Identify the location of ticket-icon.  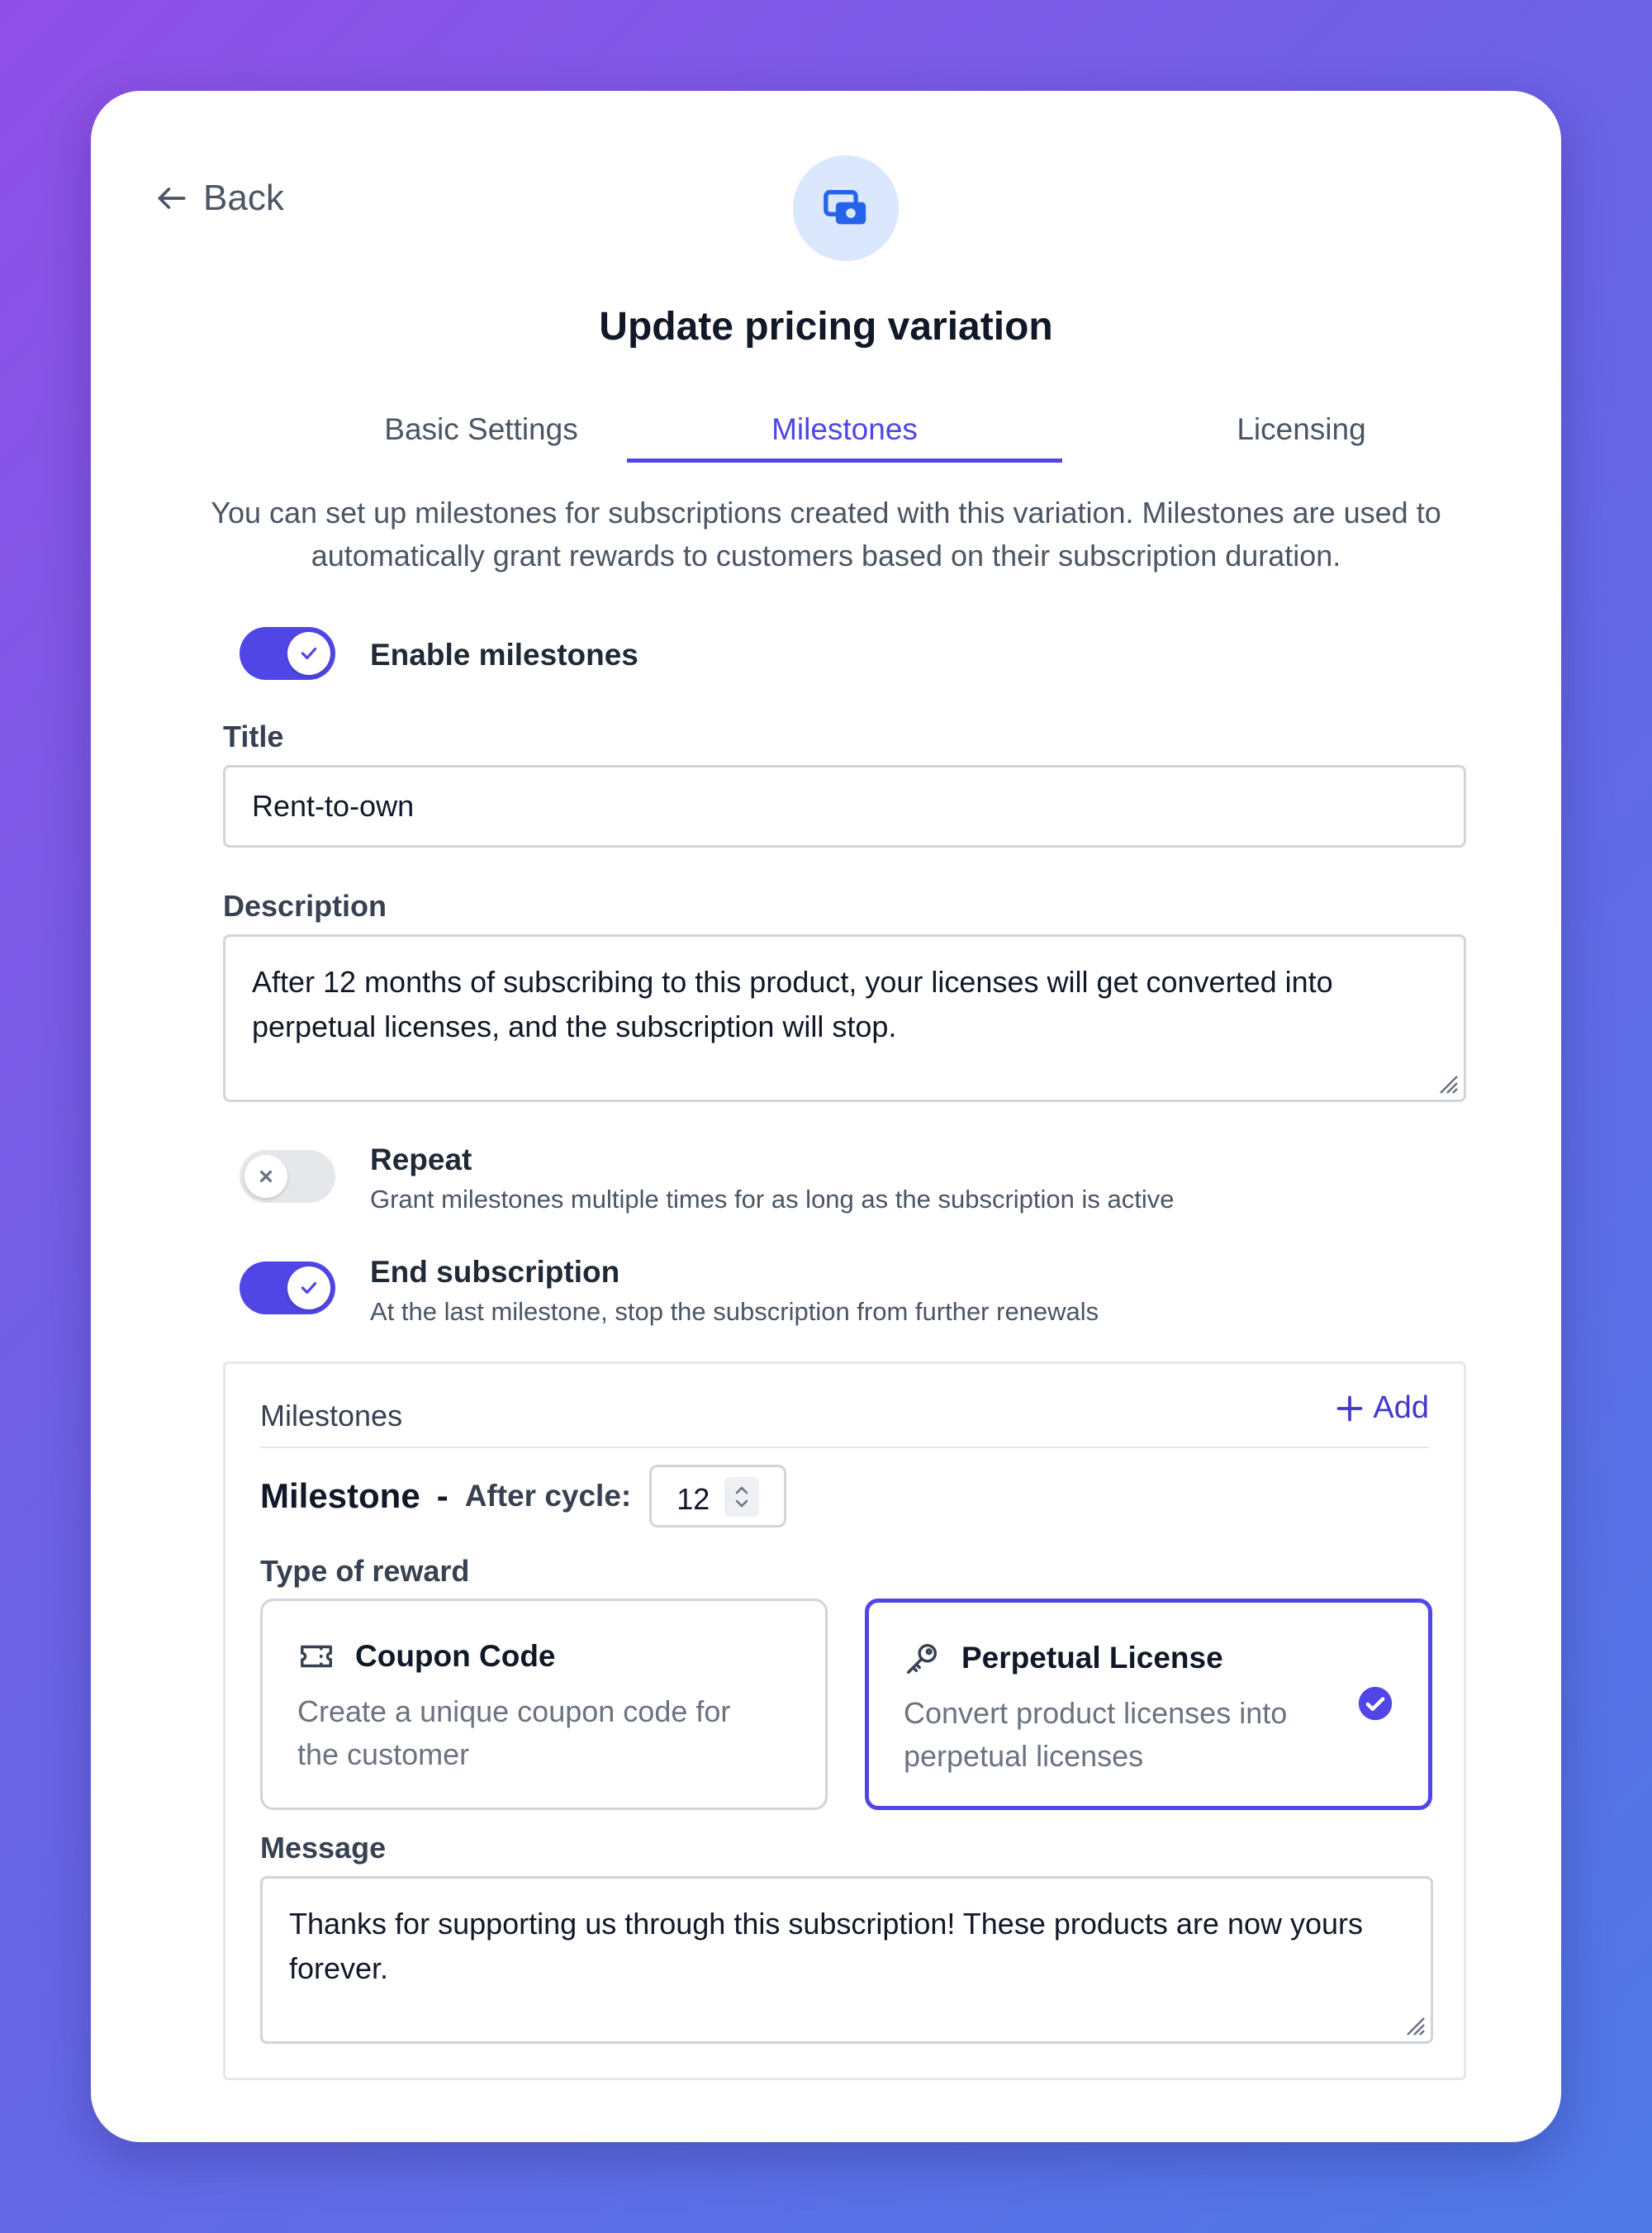
(316, 1656).